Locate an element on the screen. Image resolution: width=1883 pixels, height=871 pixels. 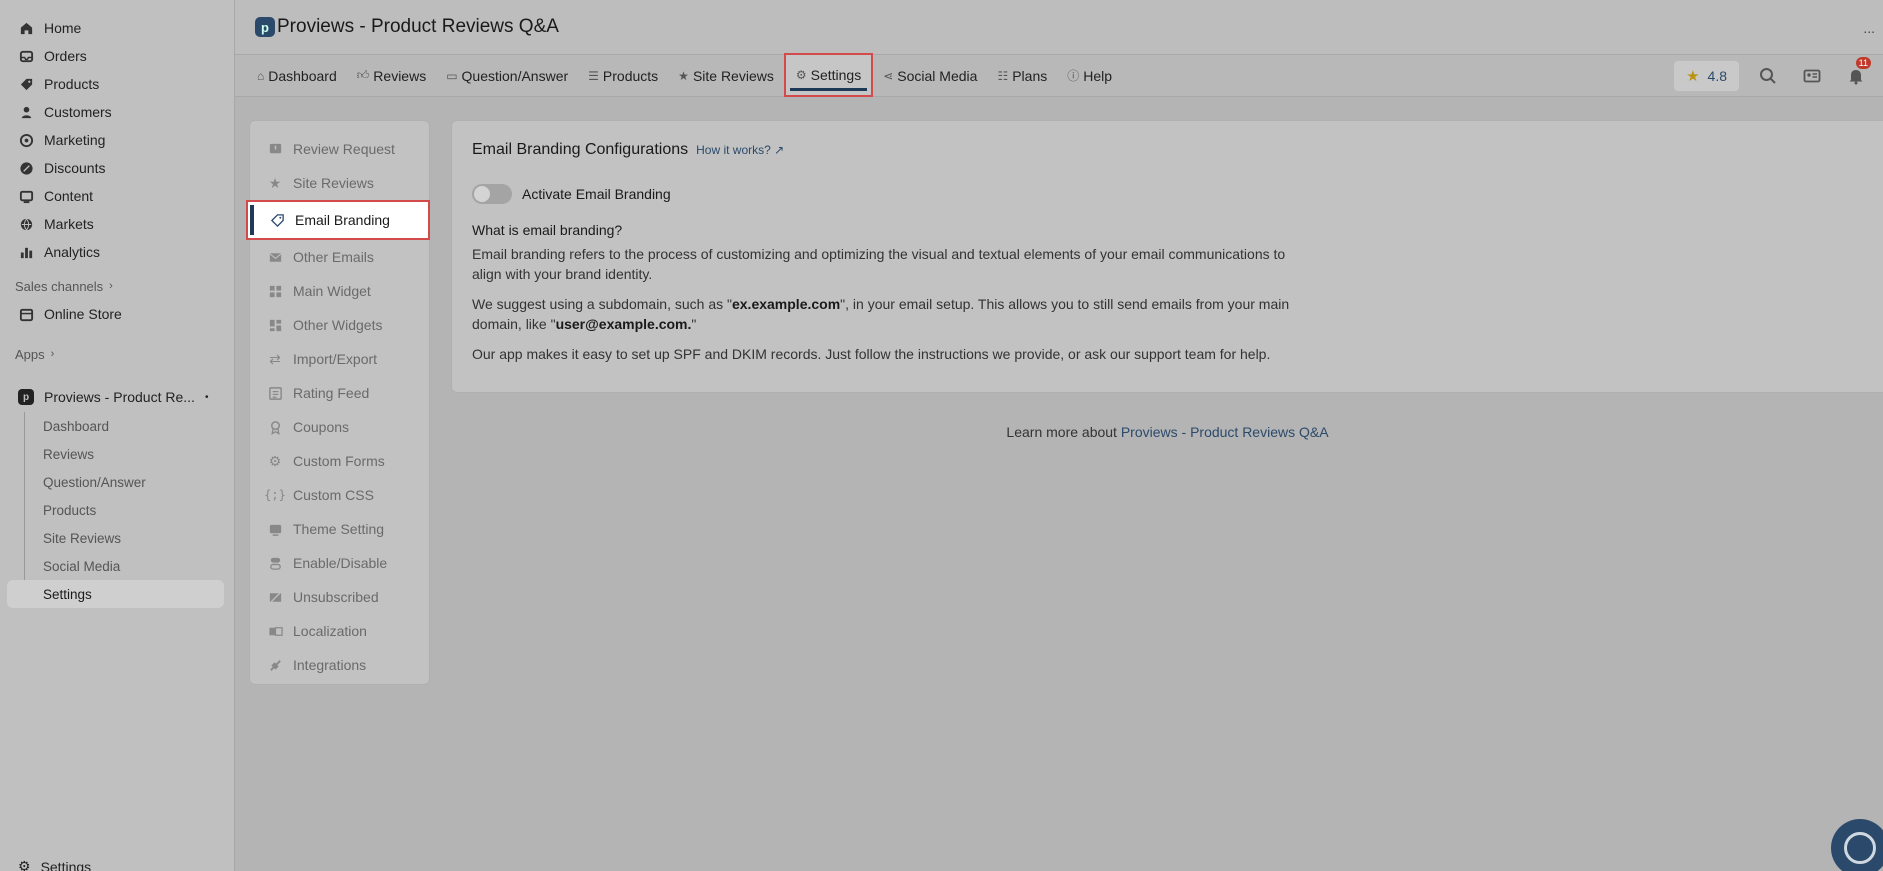
settings-item-label: Enable/Disable is located at coordinates (340, 563).